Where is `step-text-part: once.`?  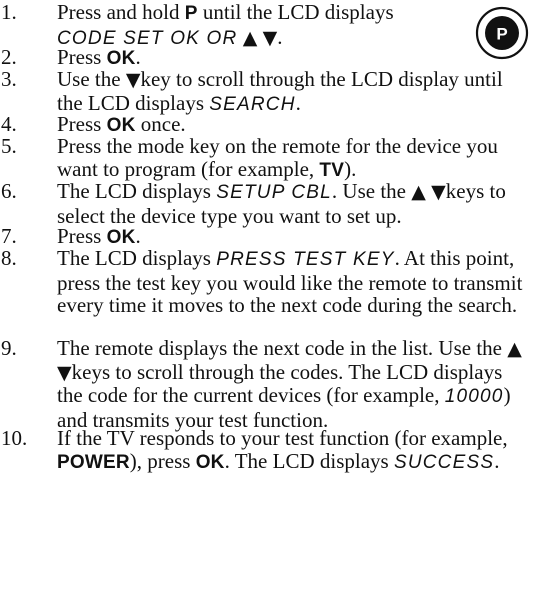
step-text-part: once. is located at coordinates (160, 124).